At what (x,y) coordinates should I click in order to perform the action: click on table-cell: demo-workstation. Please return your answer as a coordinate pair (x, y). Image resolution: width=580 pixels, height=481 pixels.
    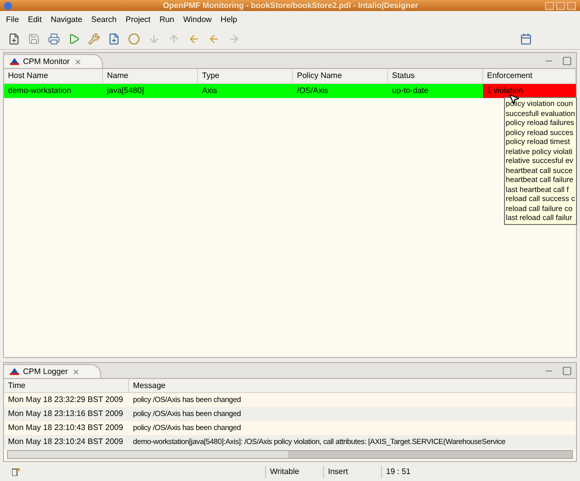
    Looking at the image, I should click on (53, 91).